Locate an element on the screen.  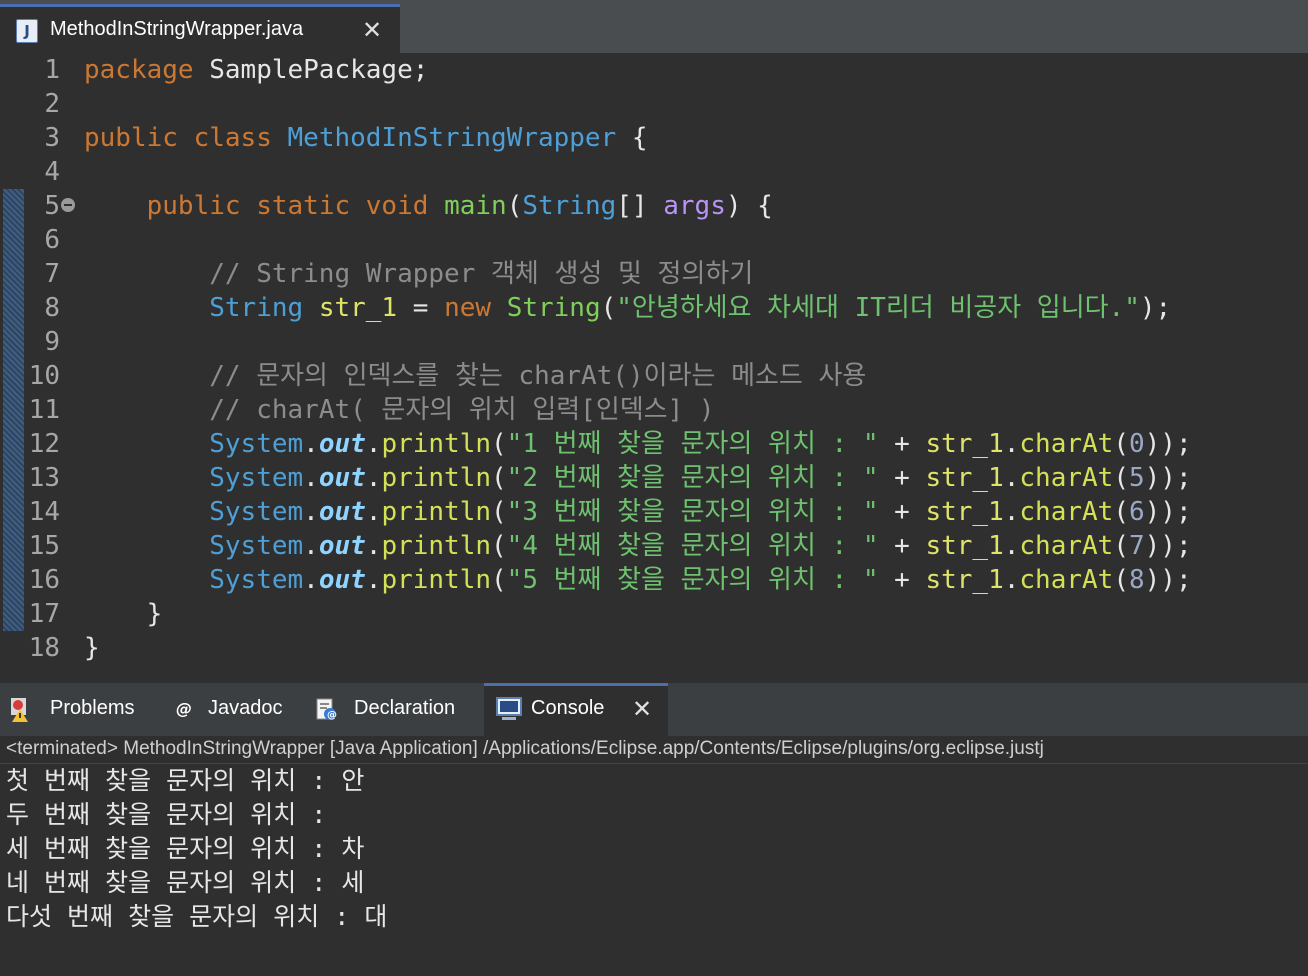
tab-declaration: @ Declaration is located at coordinates (395, 709).